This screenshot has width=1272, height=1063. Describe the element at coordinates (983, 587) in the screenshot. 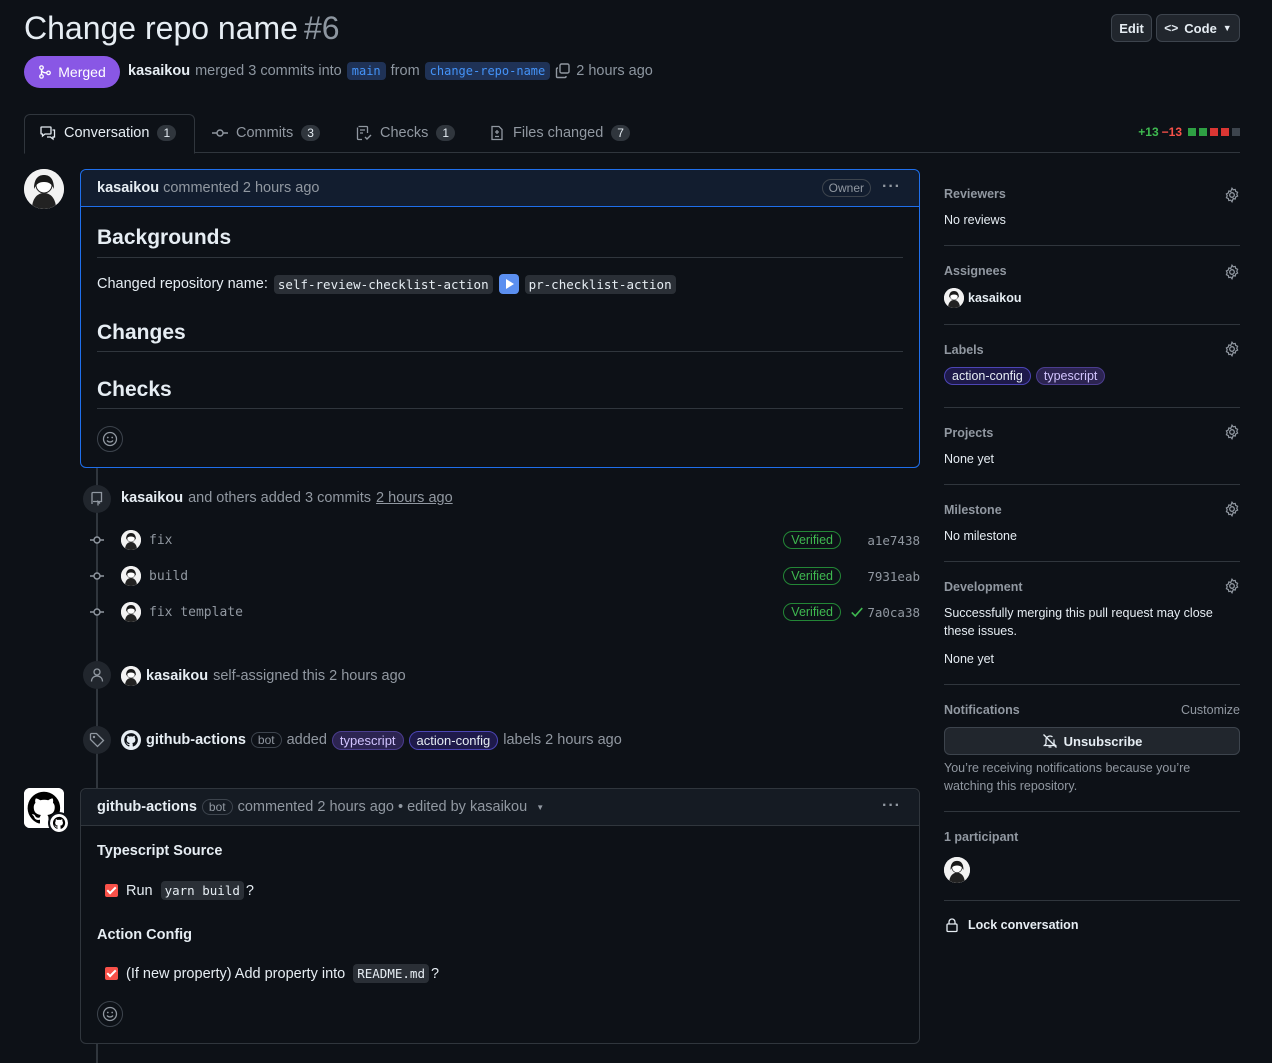

I see `sidebar-development-title: Development` at that location.